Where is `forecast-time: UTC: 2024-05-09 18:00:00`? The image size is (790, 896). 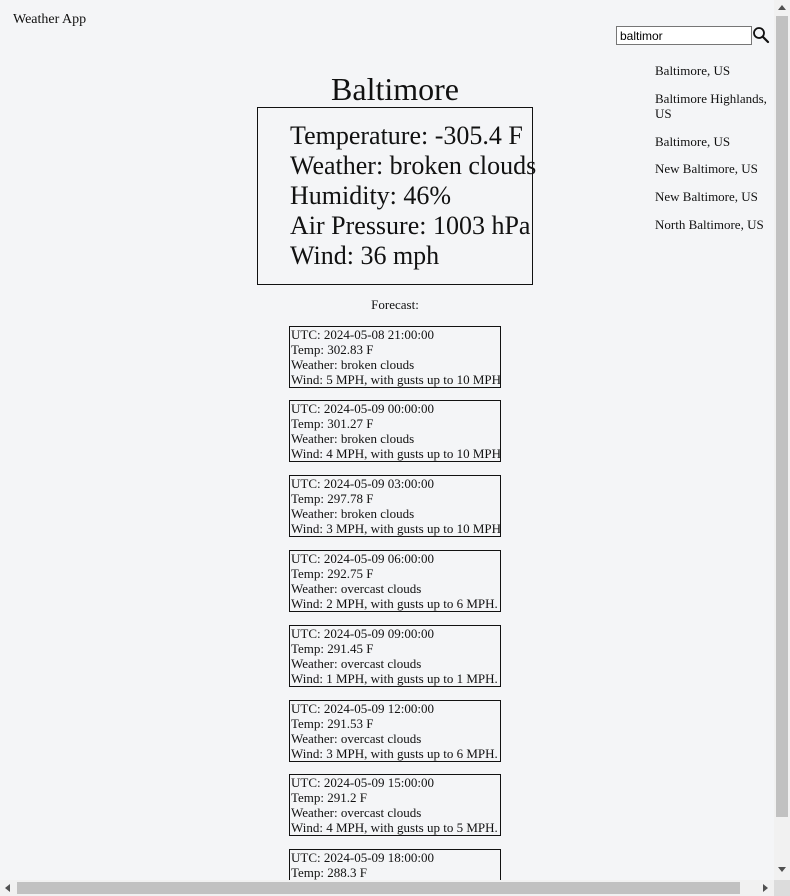 forecast-time: UTC: 2024-05-09 18:00:00 is located at coordinates (362, 857).